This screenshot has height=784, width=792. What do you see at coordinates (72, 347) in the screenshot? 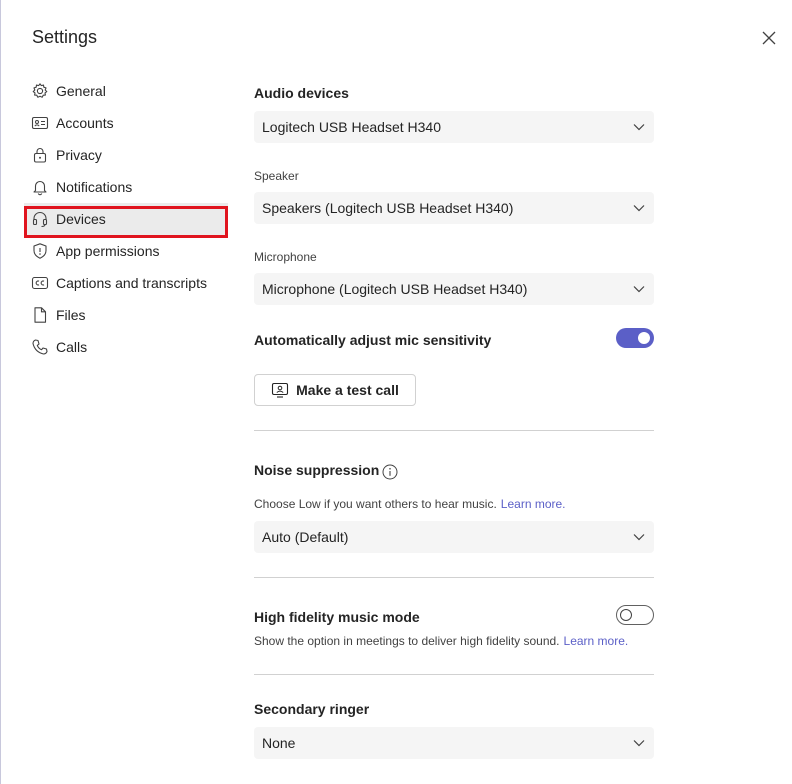
I see `sidebar-item-label: Calls` at bounding box center [72, 347].